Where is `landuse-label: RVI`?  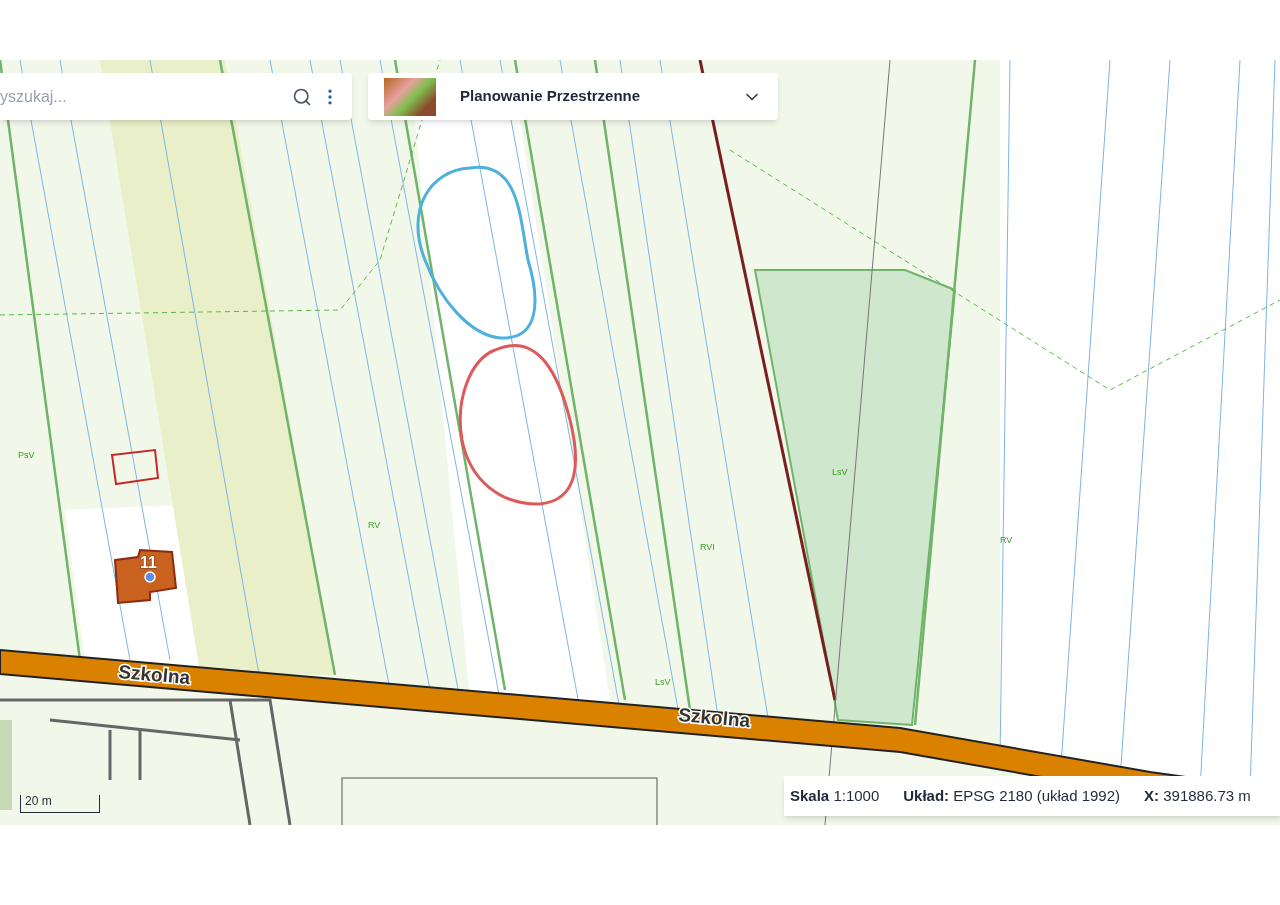 landuse-label: RVI is located at coordinates (707, 547).